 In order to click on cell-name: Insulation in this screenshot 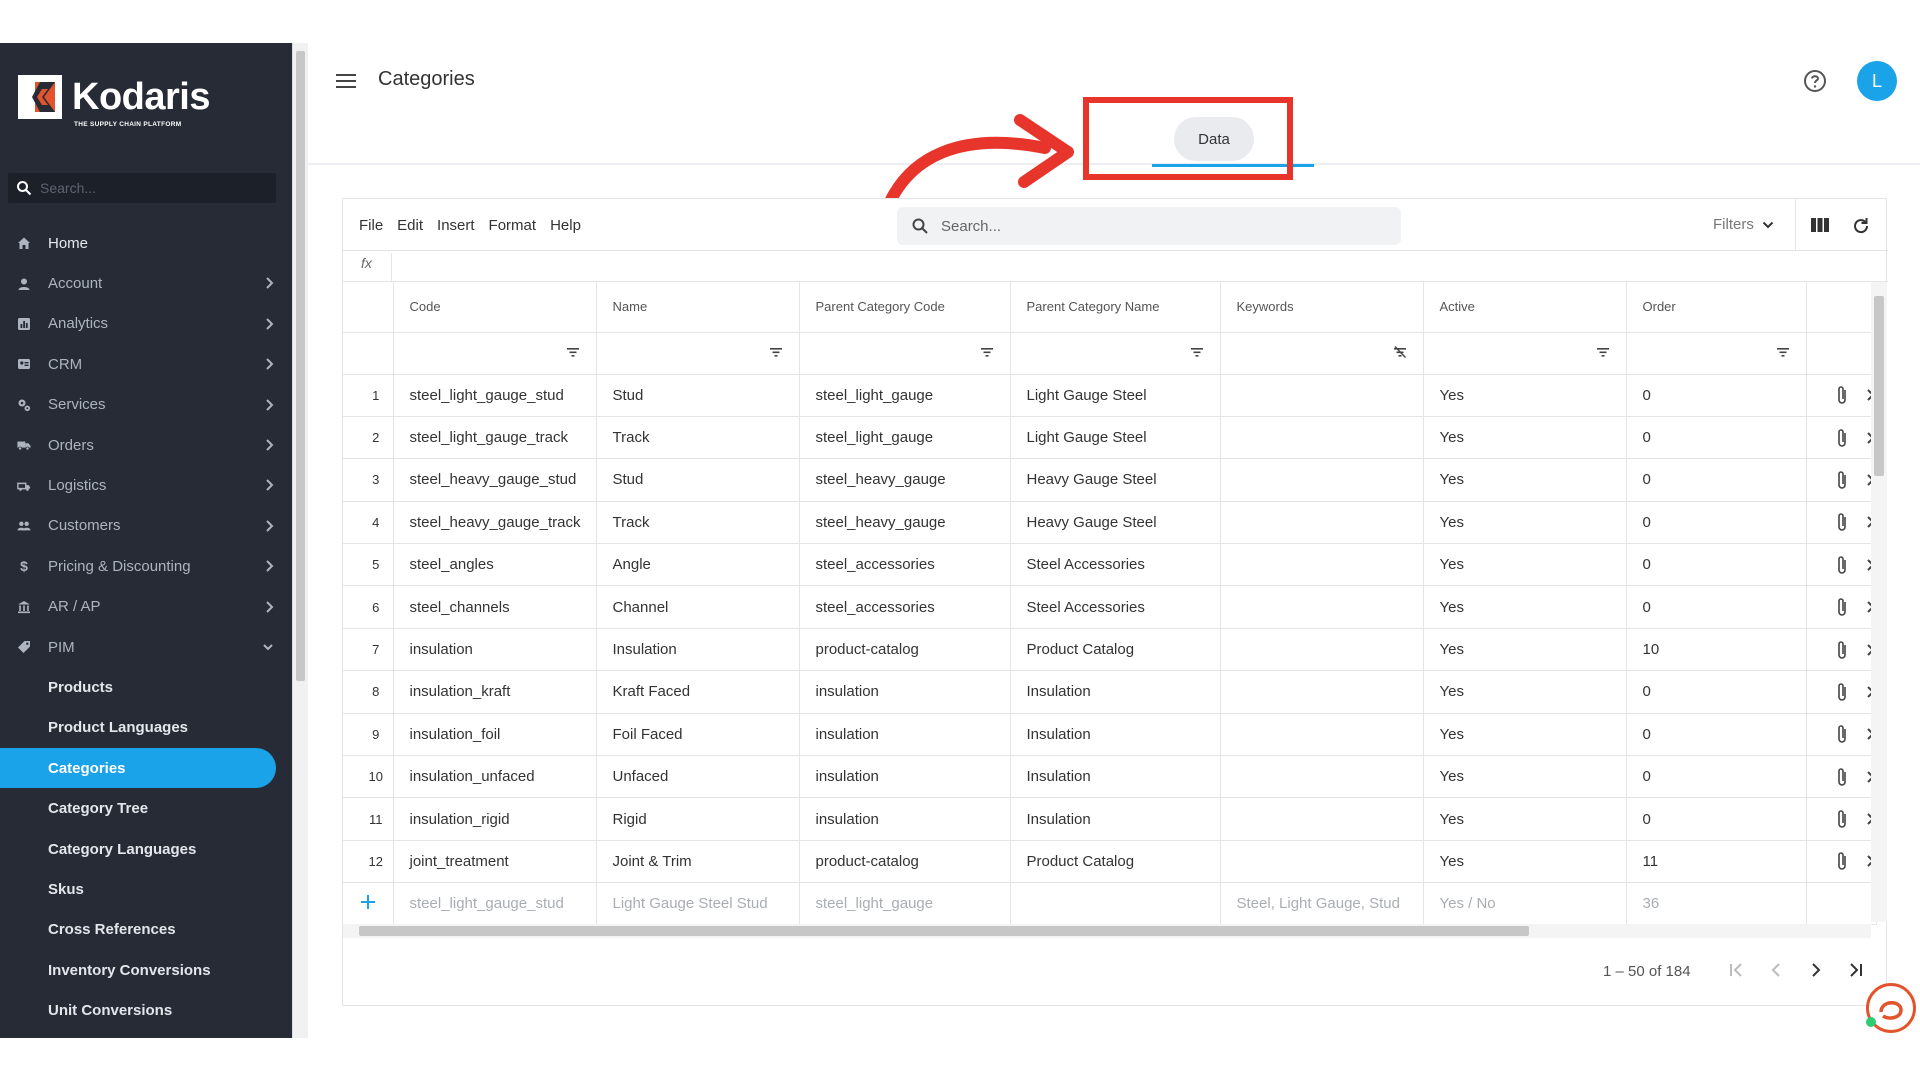, I will do `click(698, 650)`.